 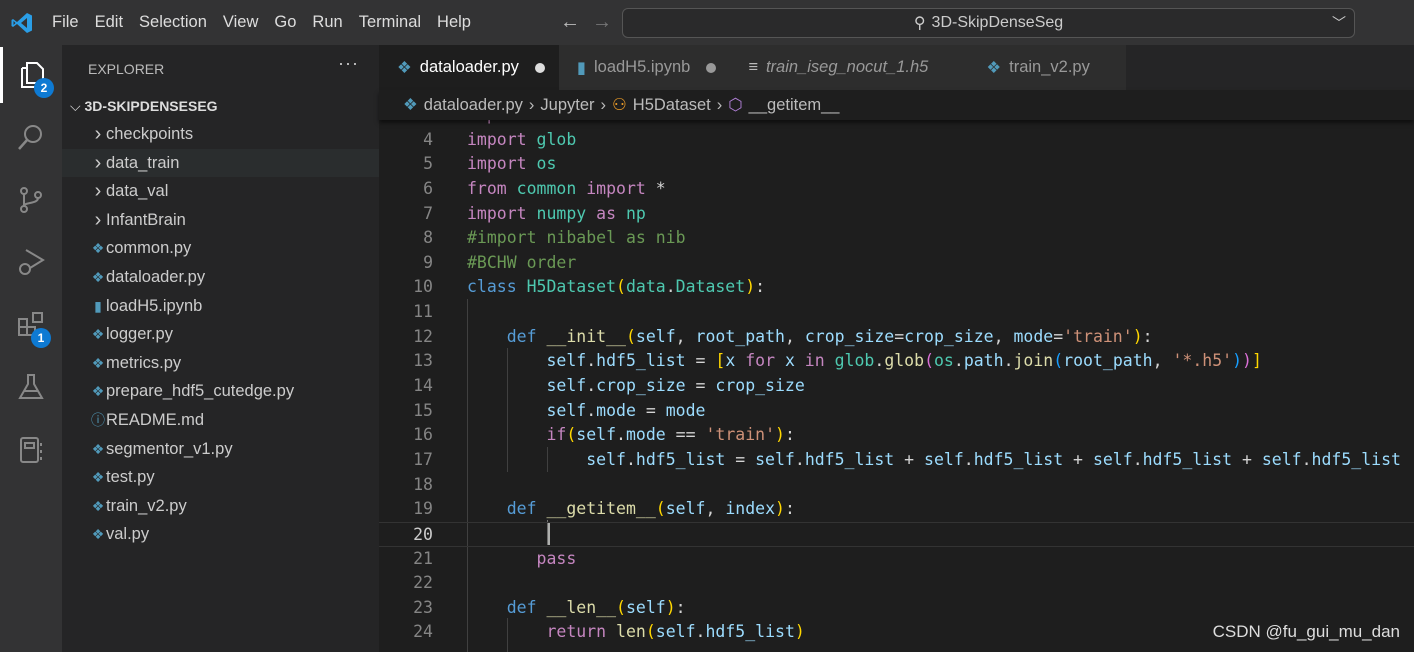 What do you see at coordinates (454, 22) in the screenshot?
I see `menu-help: Help` at bounding box center [454, 22].